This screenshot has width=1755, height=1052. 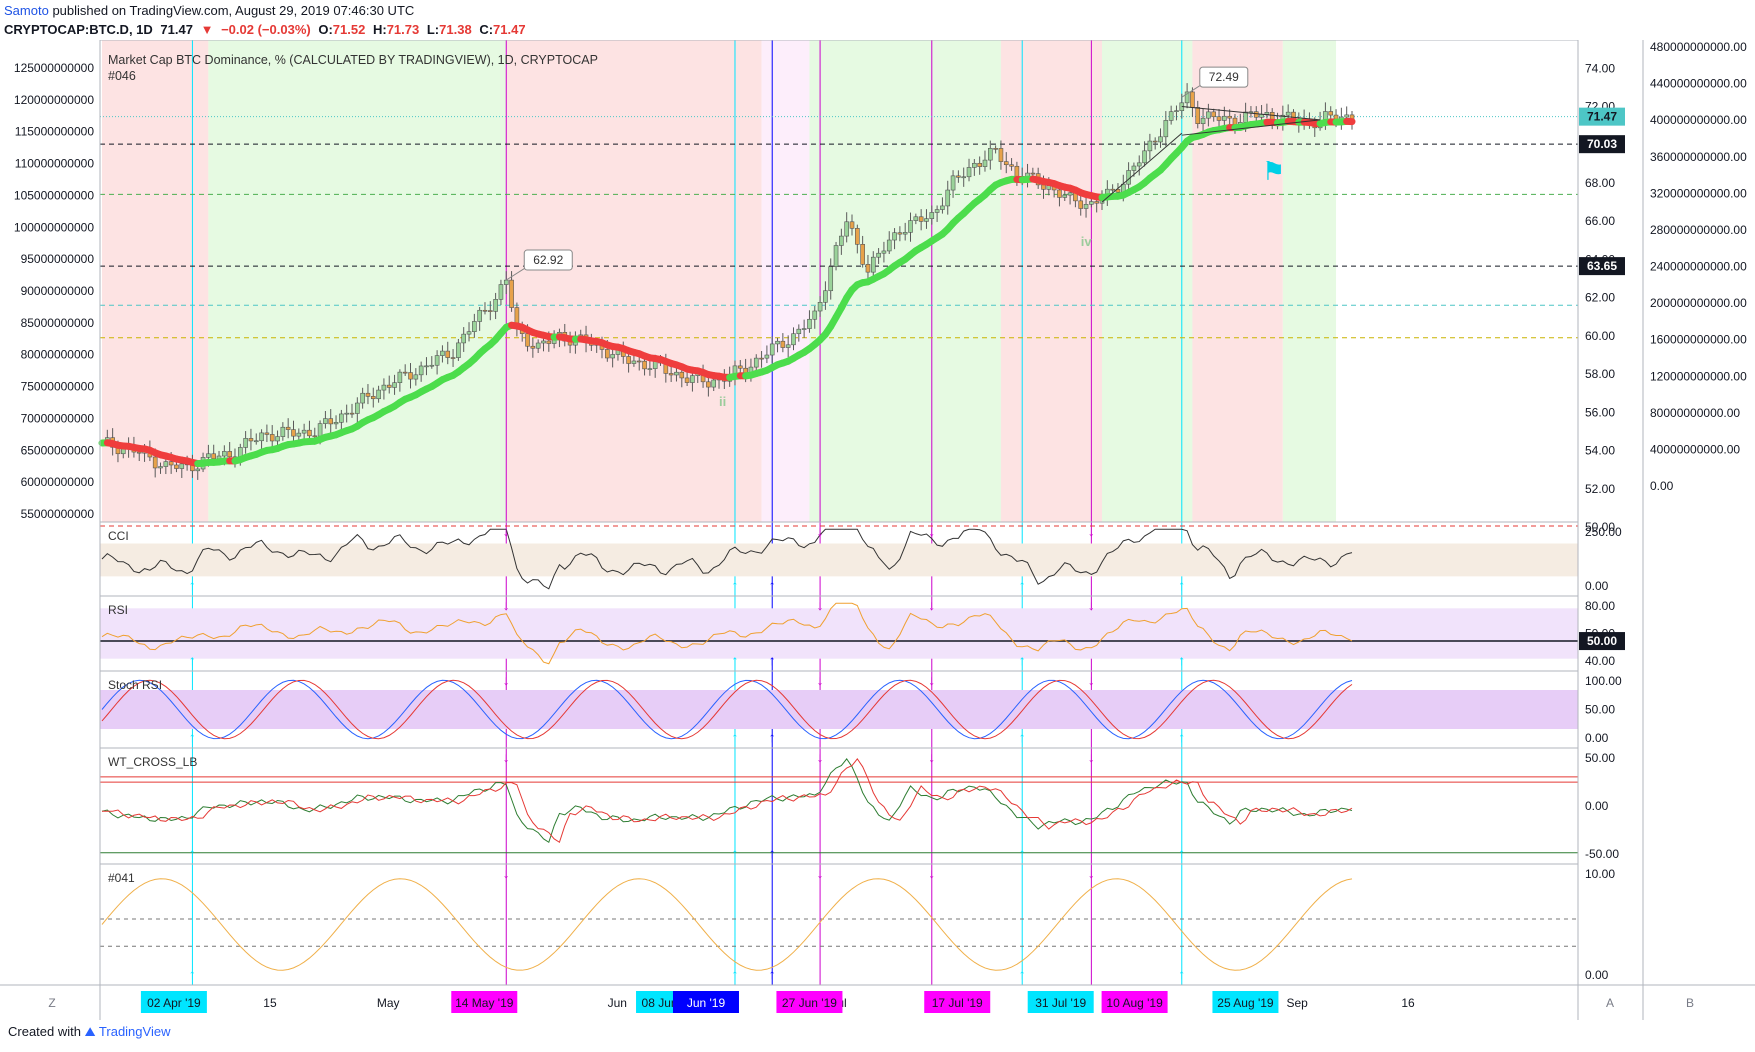 What do you see at coordinates (548, 260) in the screenshot?
I see `callout-value: 62.92` at bounding box center [548, 260].